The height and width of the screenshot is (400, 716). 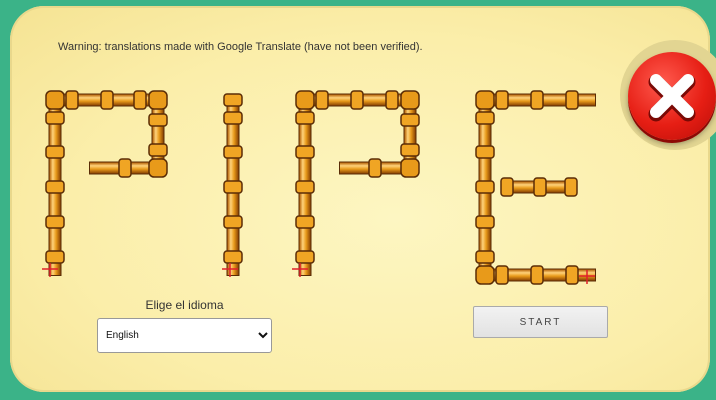 What do you see at coordinates (540, 322) in the screenshot?
I see `start-button: START` at bounding box center [540, 322].